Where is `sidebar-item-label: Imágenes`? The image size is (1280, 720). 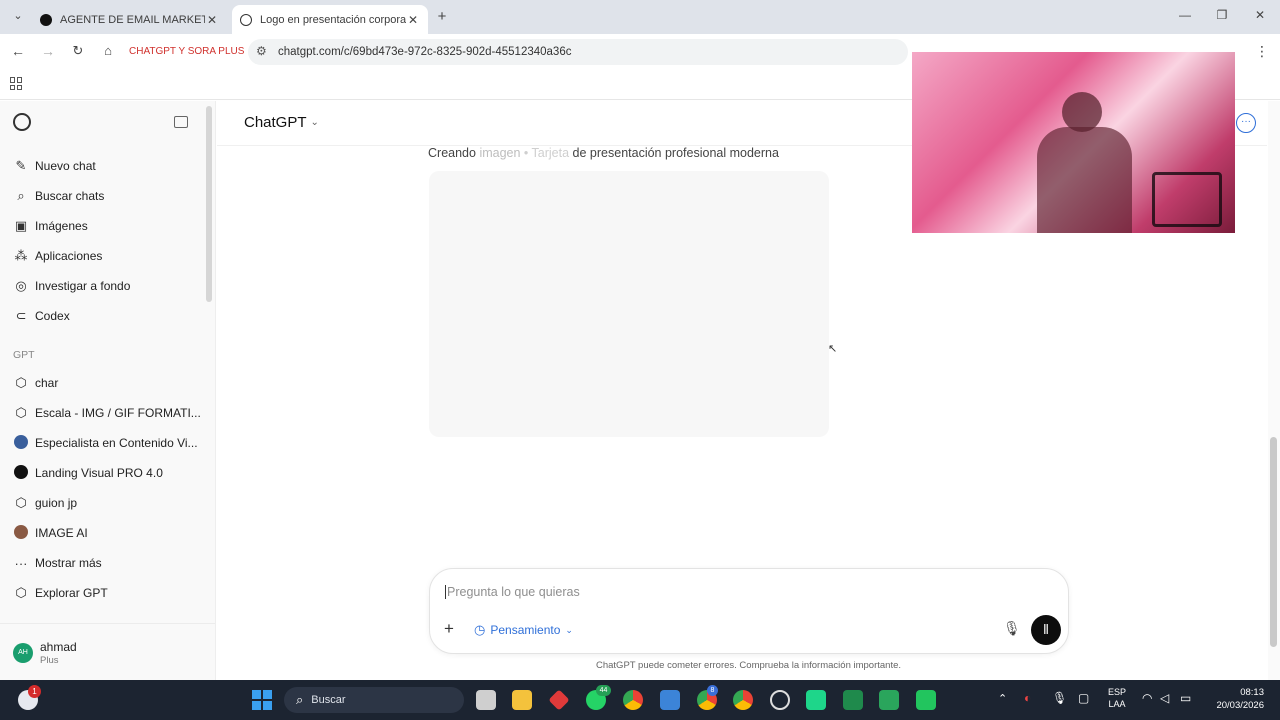 sidebar-item-label: Imágenes is located at coordinates (61, 226).